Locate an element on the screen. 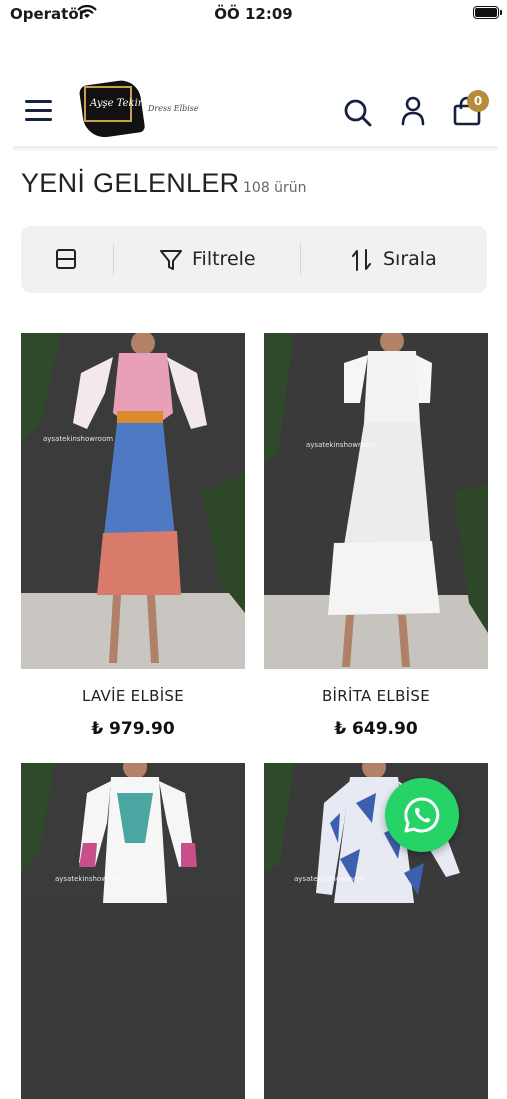 The height and width of the screenshot is (1099, 507). product-count: 108 ürün is located at coordinates (275, 188).